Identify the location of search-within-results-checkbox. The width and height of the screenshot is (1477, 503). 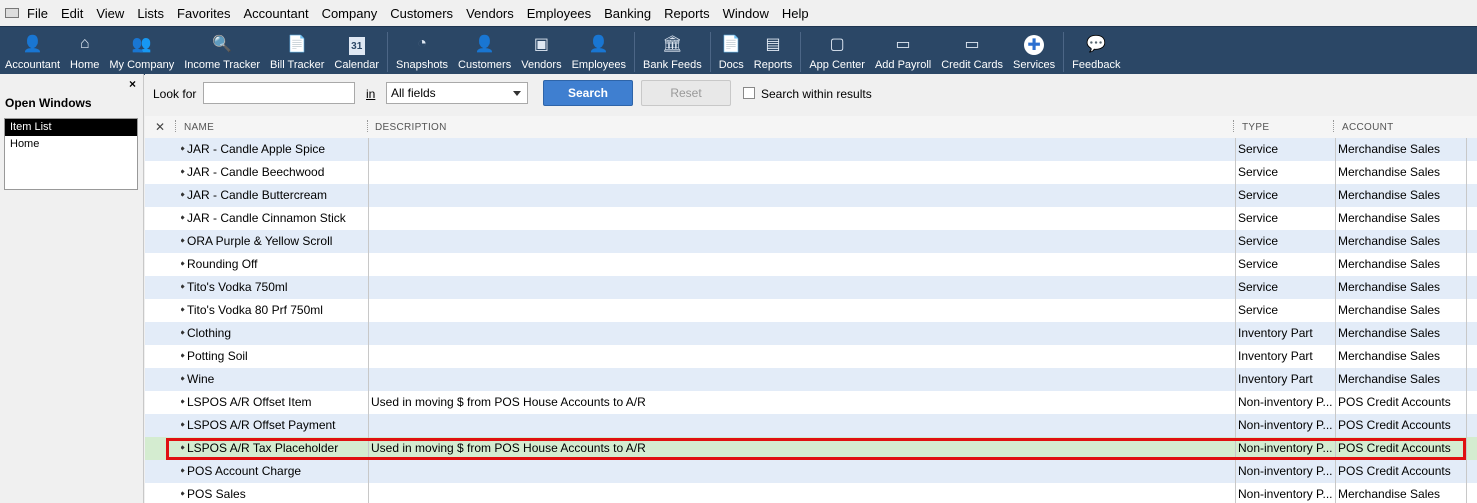
(749, 93).